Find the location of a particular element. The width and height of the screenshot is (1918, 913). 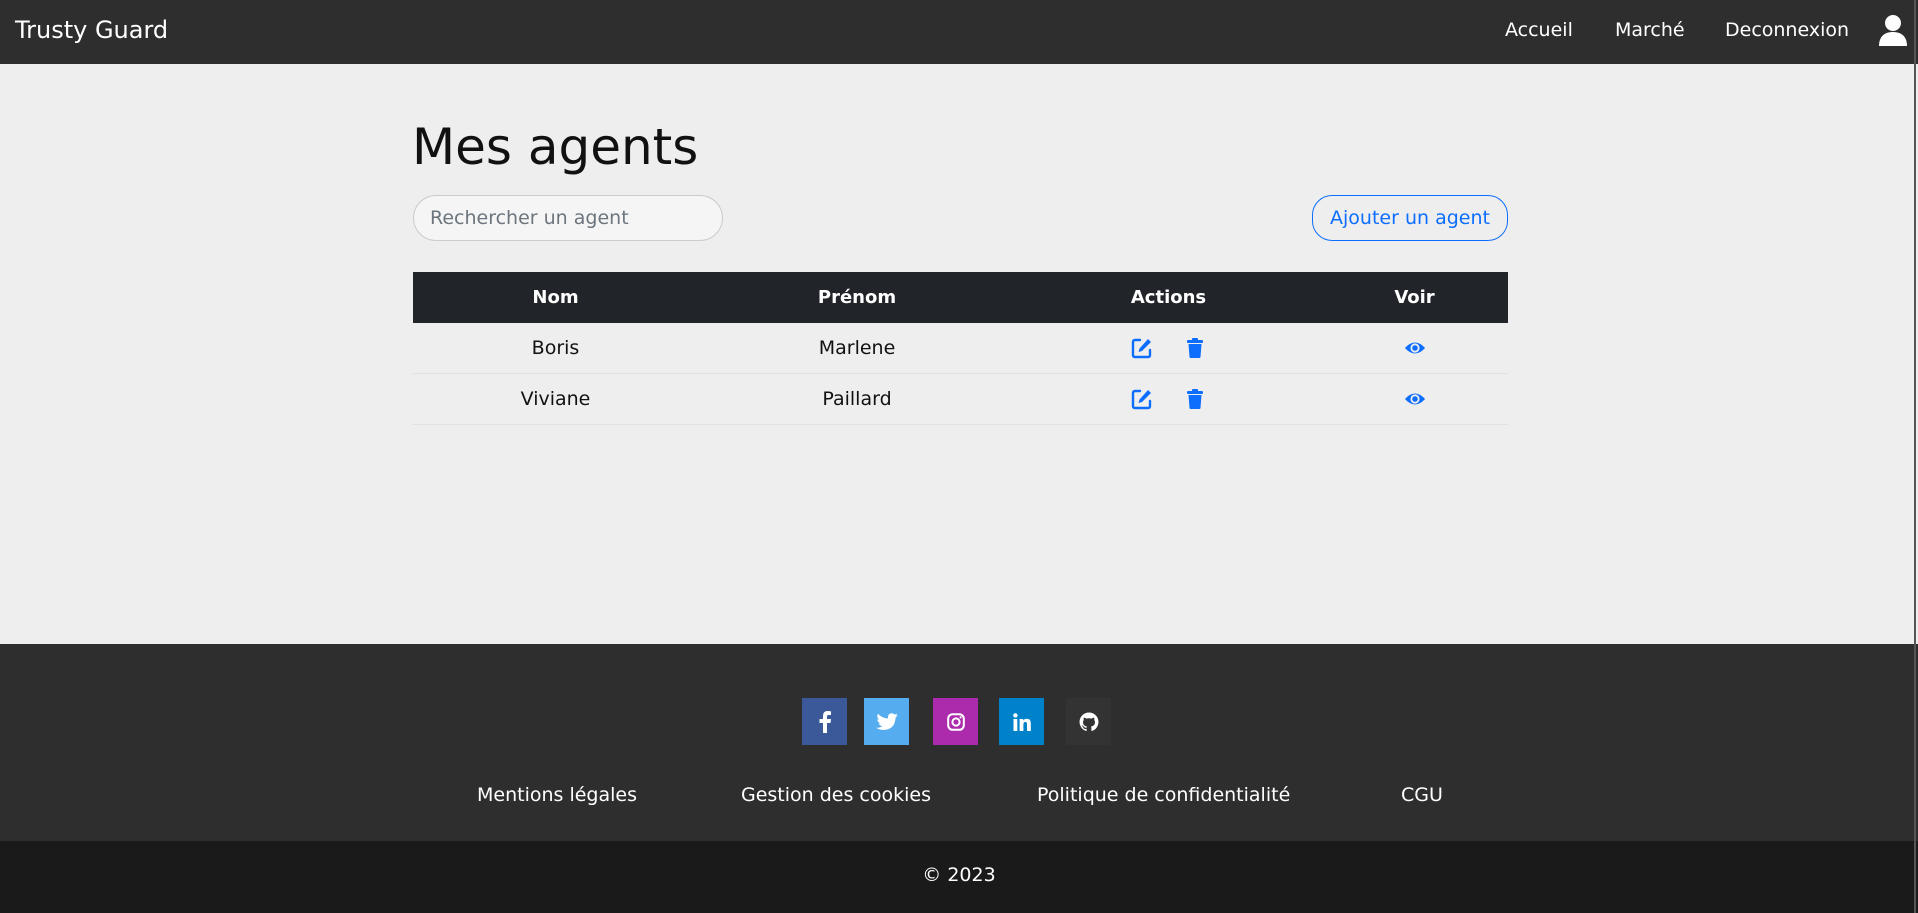

header-nom: Nom is located at coordinates (555, 297).